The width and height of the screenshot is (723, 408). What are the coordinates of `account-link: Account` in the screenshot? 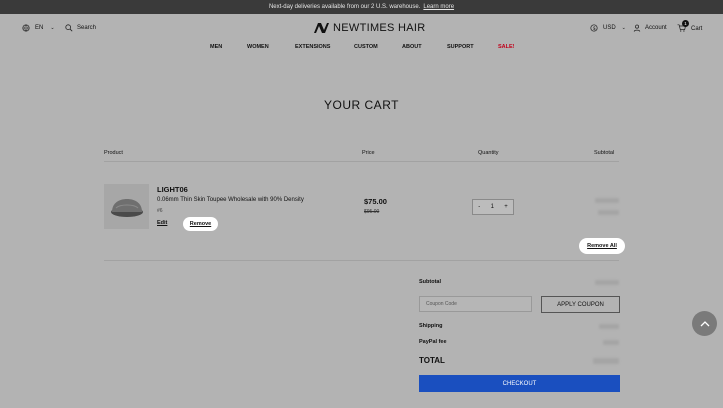 It's located at (650, 28).